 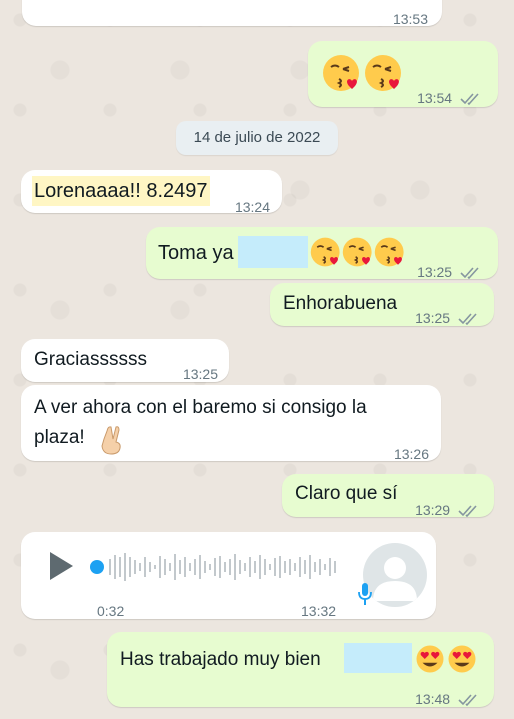 What do you see at coordinates (449, 98) in the screenshot?
I see `message-time-with-ticks: 13:54` at bounding box center [449, 98].